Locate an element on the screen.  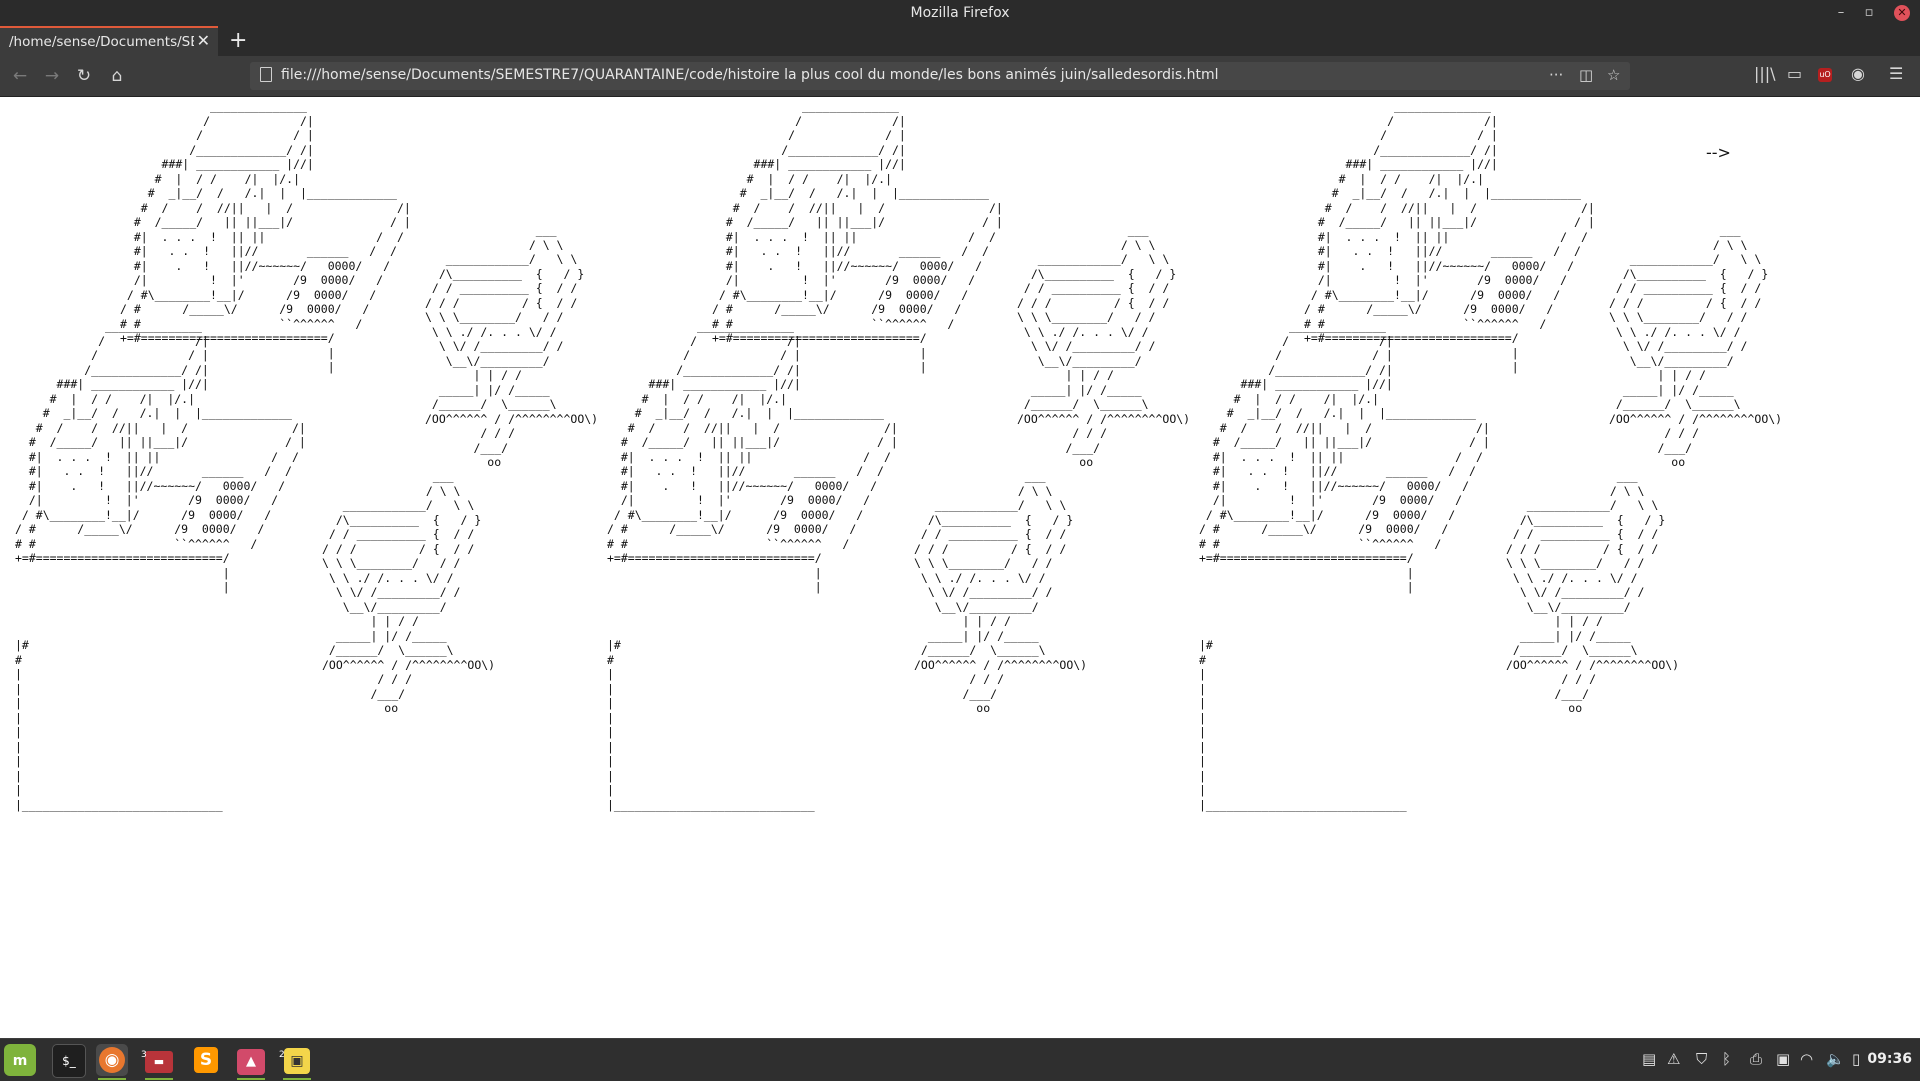
firefox-taskbar-icon: ◉ is located at coordinates (112, 1062).